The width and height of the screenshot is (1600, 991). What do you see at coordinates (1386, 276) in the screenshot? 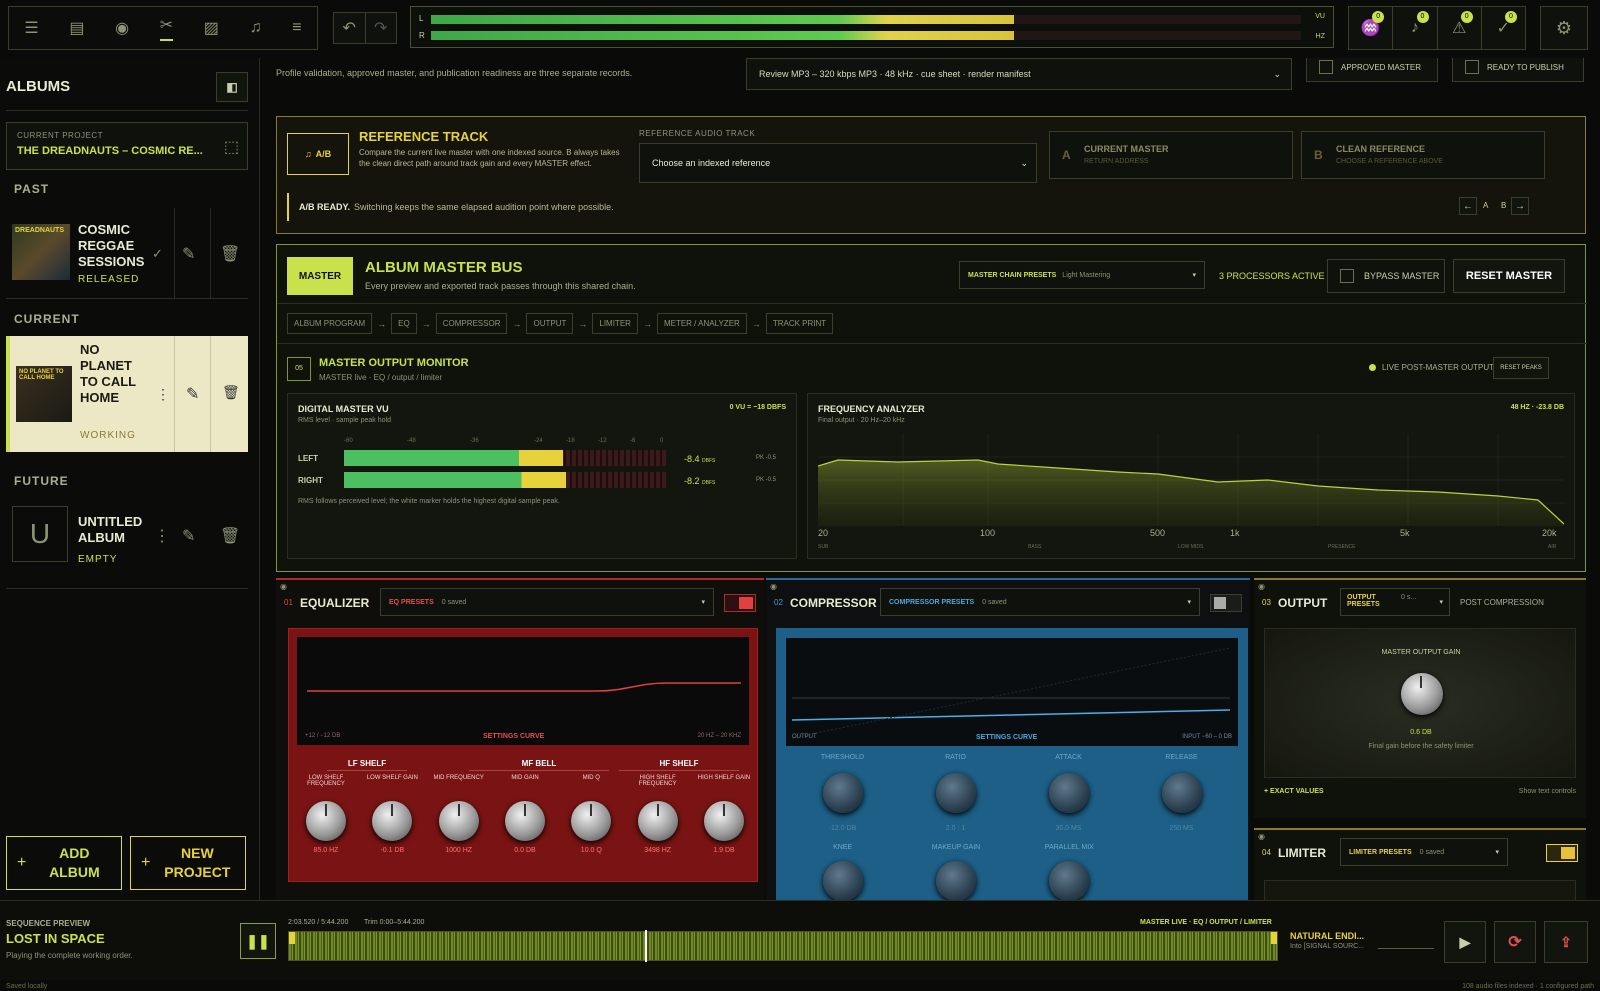
I see `bypass-master-toggle: BYPASS MASTER` at bounding box center [1386, 276].